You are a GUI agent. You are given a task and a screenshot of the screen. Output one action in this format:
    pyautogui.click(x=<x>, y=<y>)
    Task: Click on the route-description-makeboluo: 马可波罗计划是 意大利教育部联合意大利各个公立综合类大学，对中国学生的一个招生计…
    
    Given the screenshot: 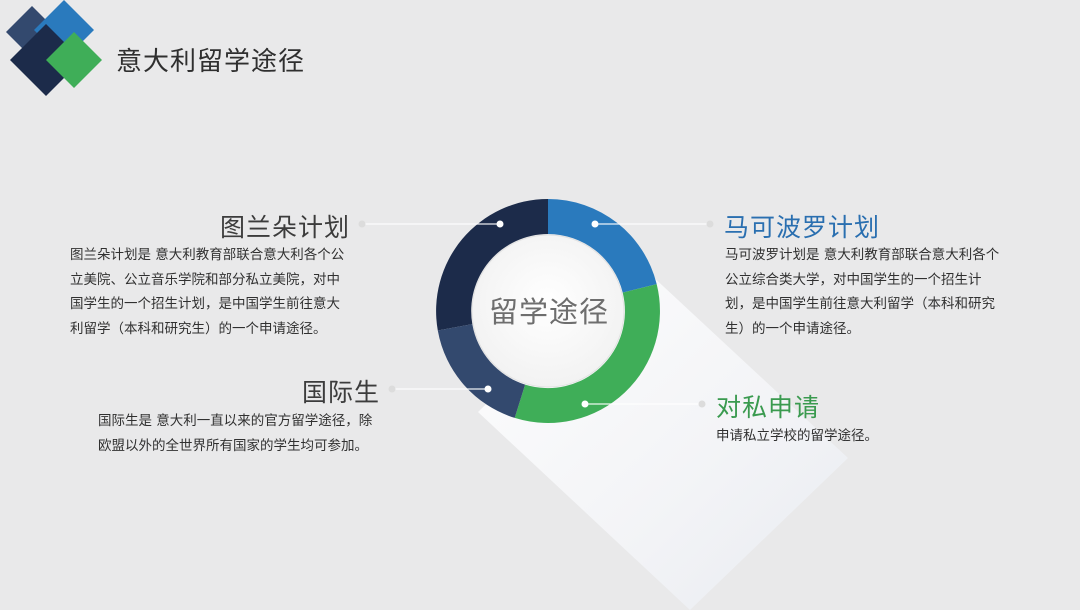 What is the action you would take?
    pyautogui.click(x=862, y=292)
    